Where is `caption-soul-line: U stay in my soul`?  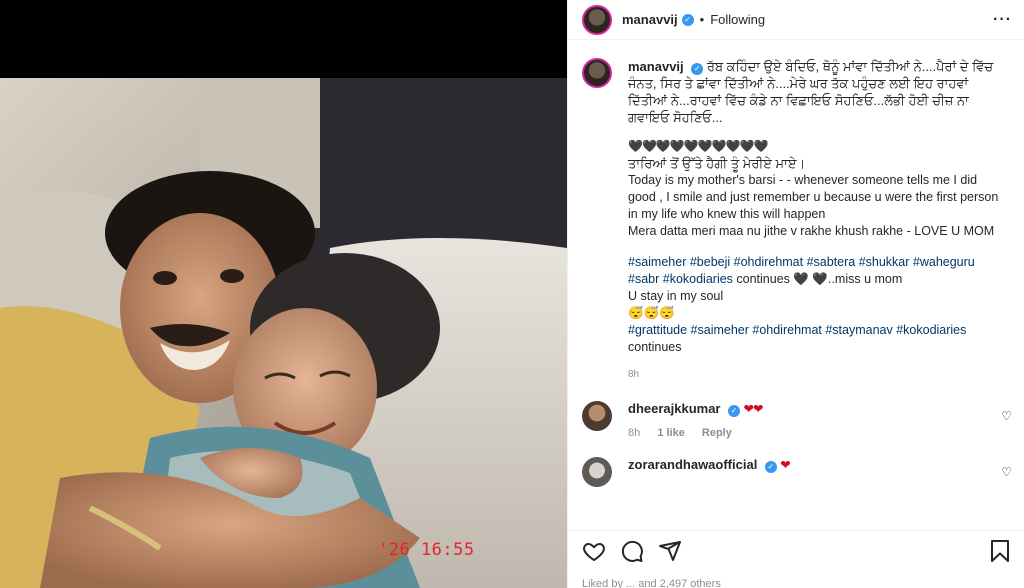 caption-soul-line: U stay in my soul is located at coordinates (676, 296).